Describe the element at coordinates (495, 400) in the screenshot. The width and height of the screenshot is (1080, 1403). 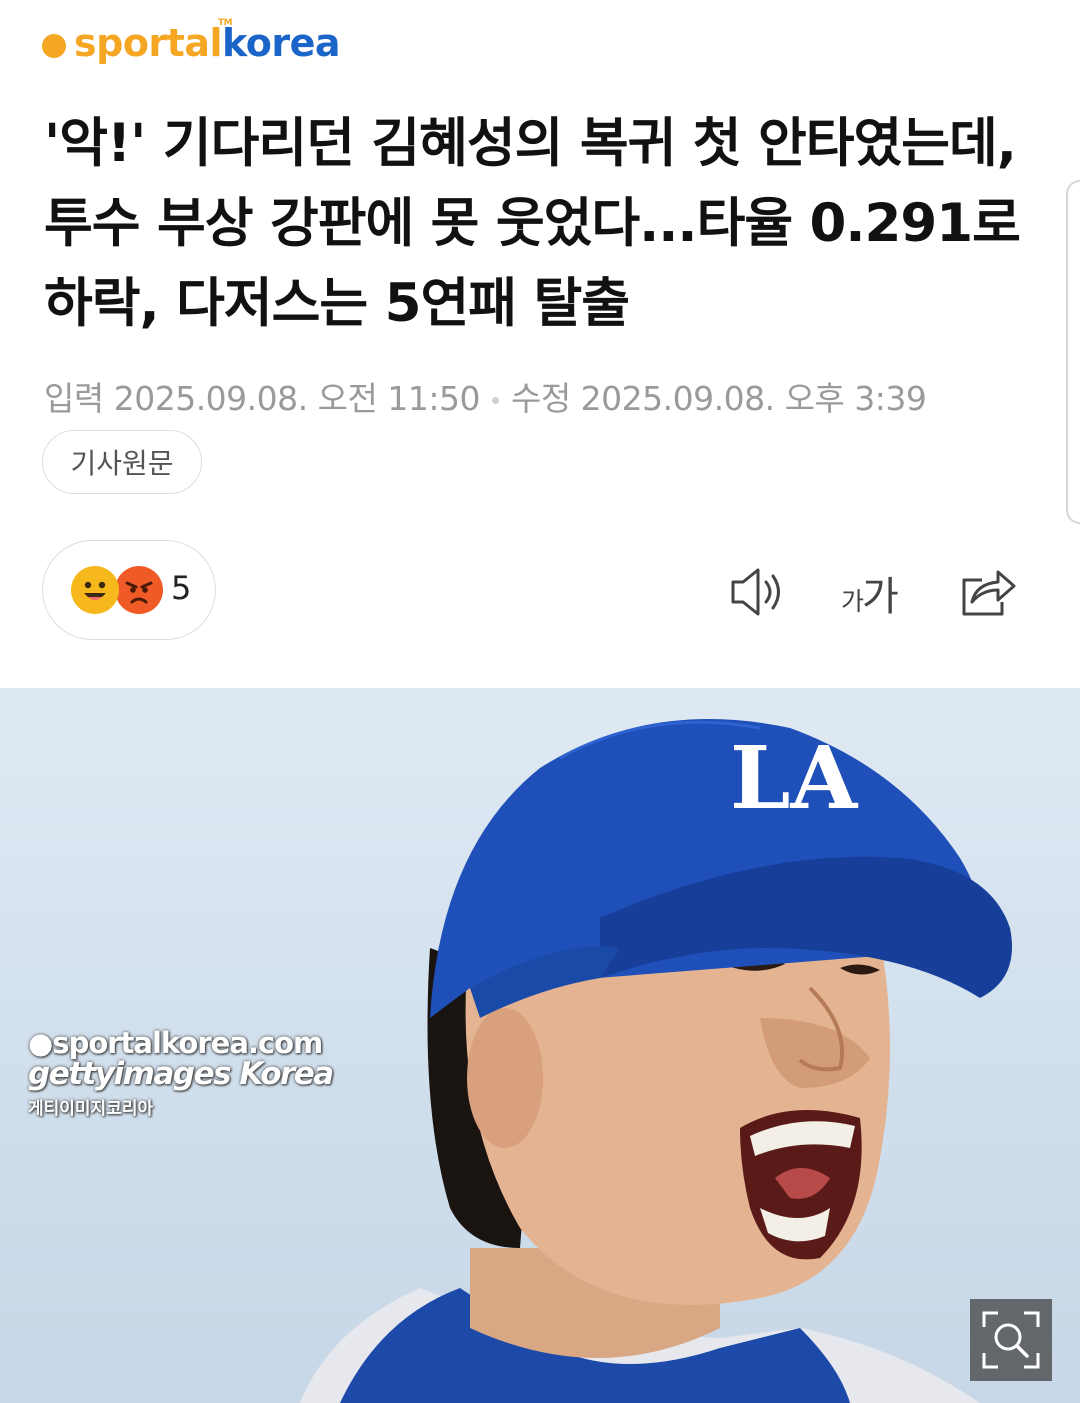
I see `date-separator` at that location.